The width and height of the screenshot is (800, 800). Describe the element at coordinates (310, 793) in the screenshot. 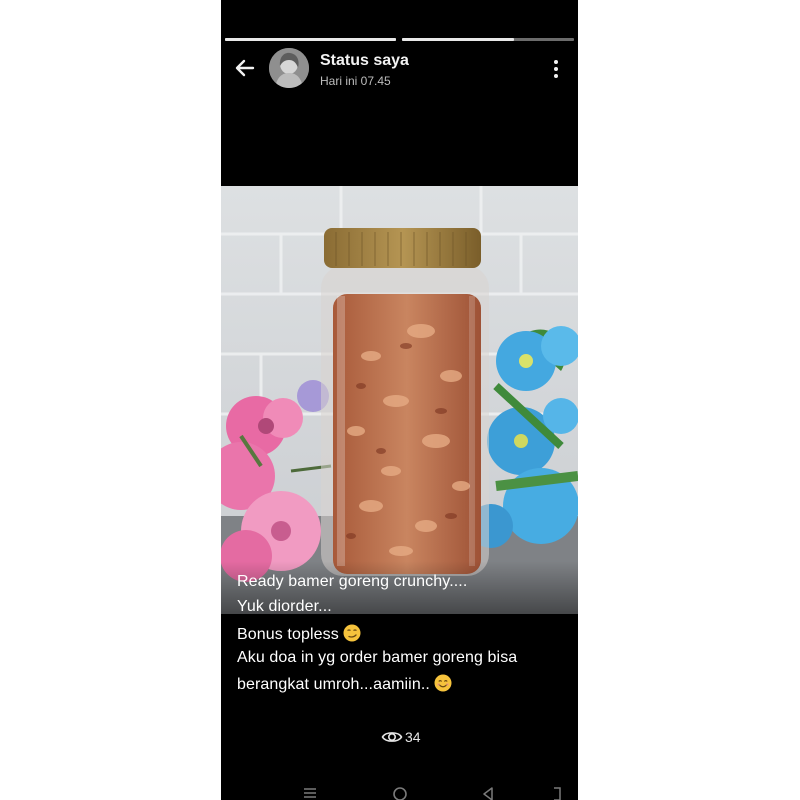

I see `recent-apps-icon` at that location.